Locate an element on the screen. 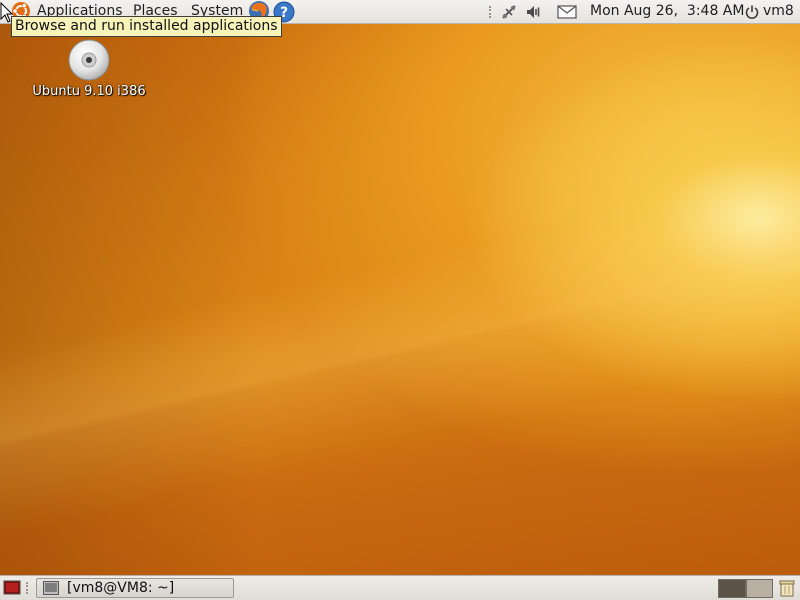  tray-handle is located at coordinates (491, 12).